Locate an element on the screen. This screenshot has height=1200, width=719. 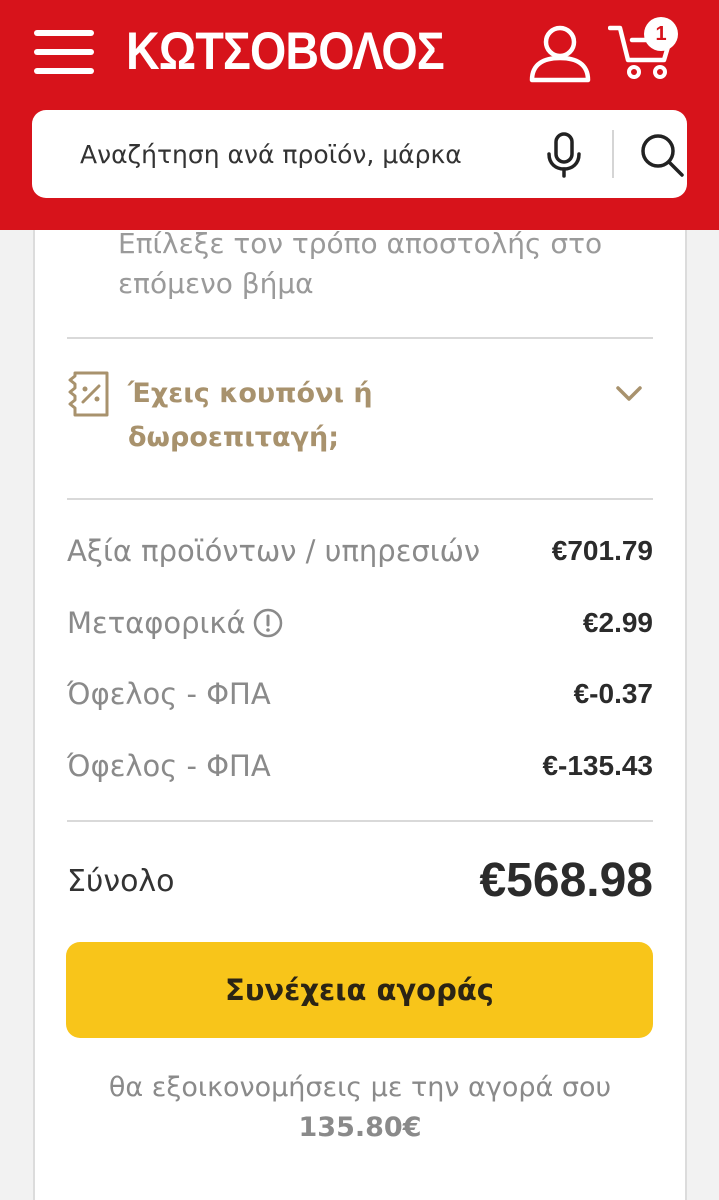
row-value: €701.79 is located at coordinates (602, 550).